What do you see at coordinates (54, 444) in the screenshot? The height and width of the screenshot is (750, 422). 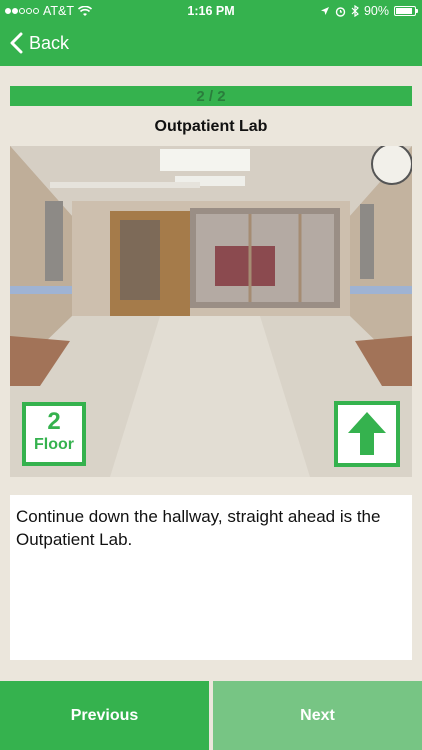 I see `floor-label: Floor` at bounding box center [54, 444].